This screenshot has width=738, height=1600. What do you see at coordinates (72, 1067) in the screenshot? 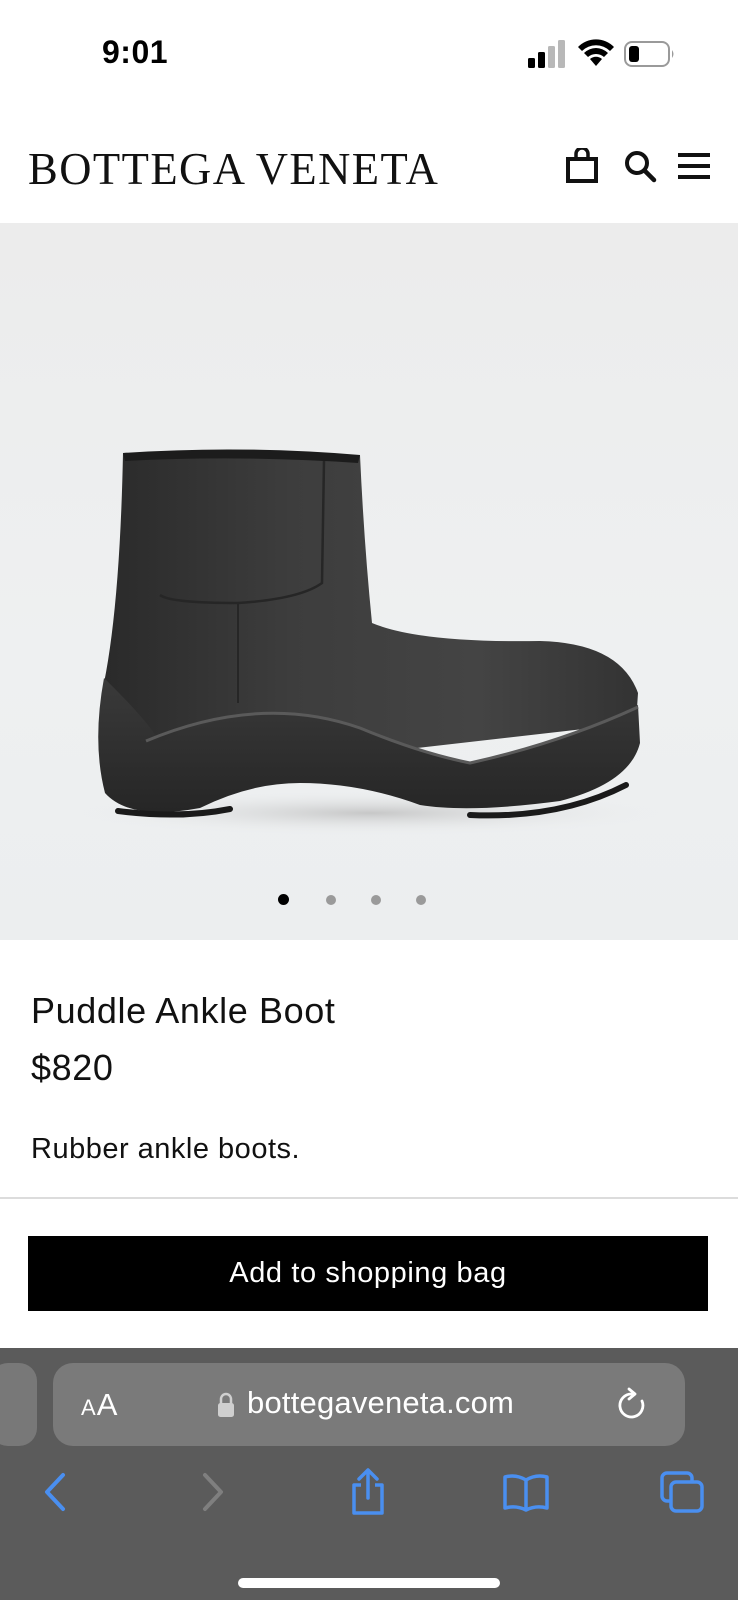
I see `product-price: $820` at bounding box center [72, 1067].